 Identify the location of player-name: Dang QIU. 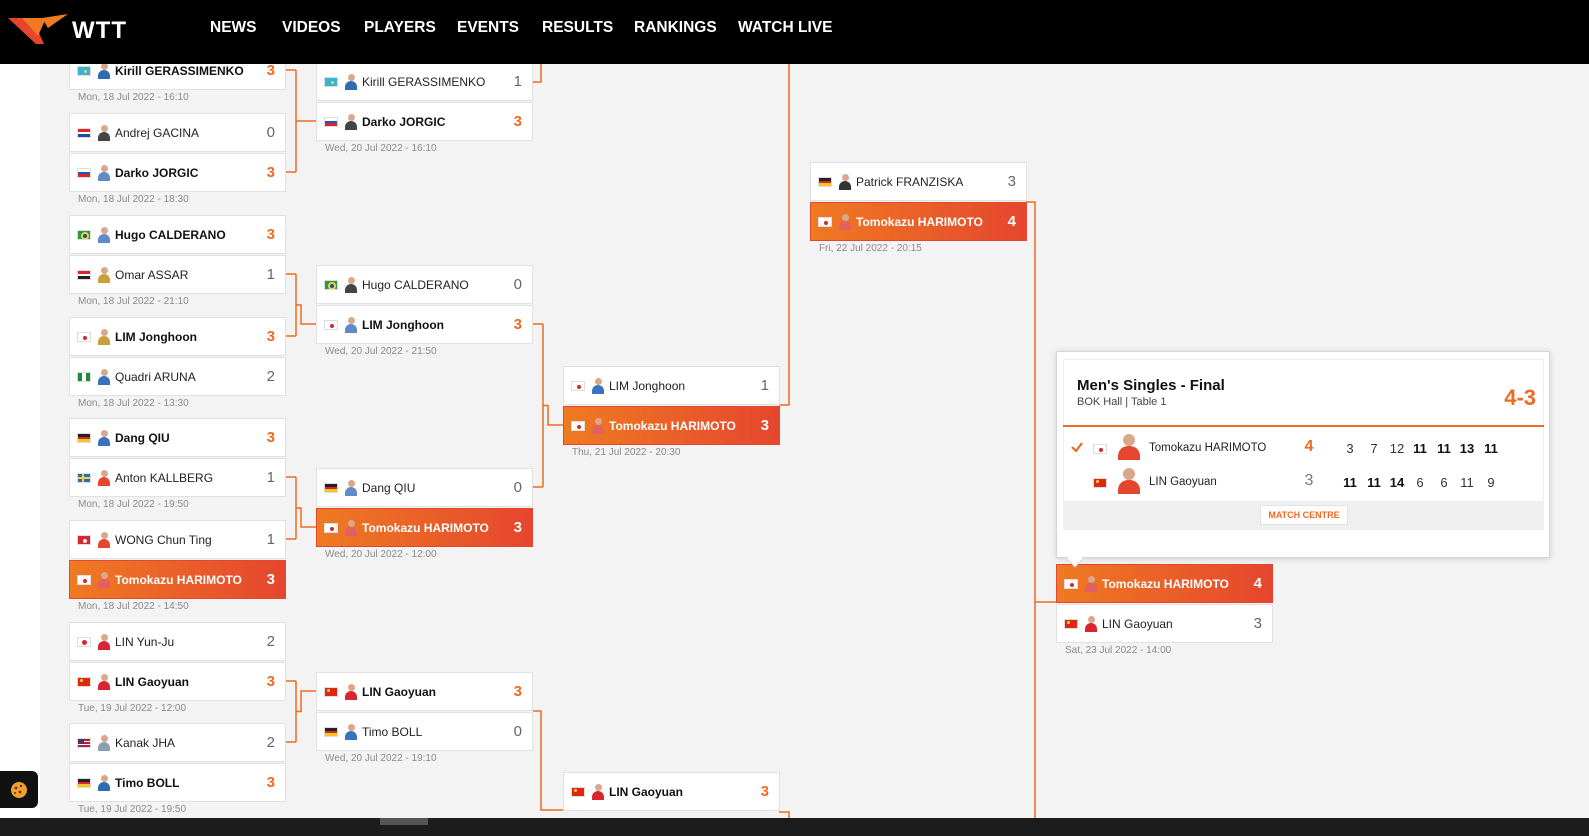
(142, 438).